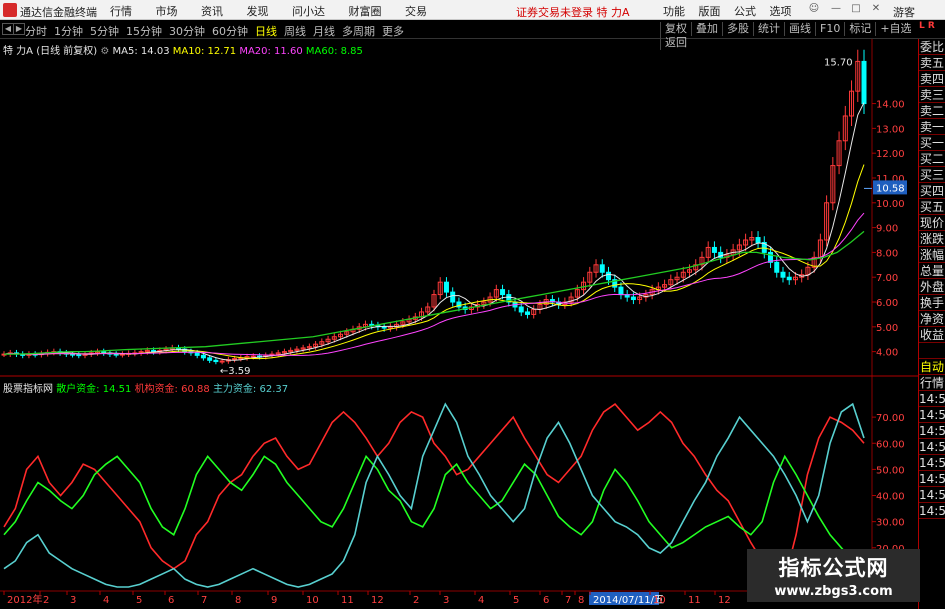  Describe the element at coordinates (932, 111) in the screenshot. I see `side-panel-item-4: 卖二` at that location.